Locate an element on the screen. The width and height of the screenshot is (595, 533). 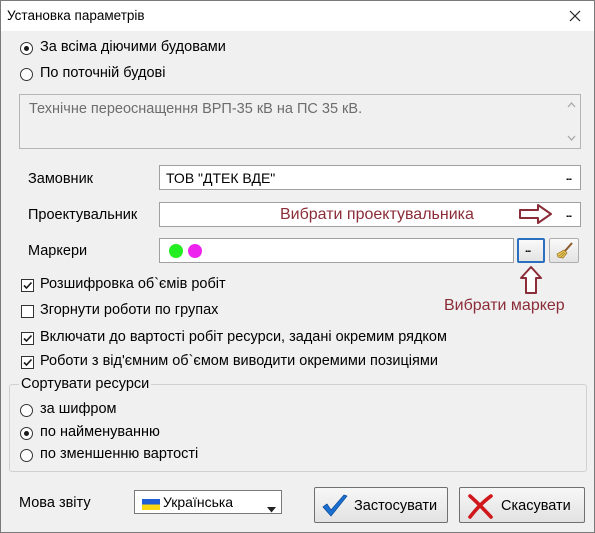
language-select: Українська is located at coordinates (208, 502).